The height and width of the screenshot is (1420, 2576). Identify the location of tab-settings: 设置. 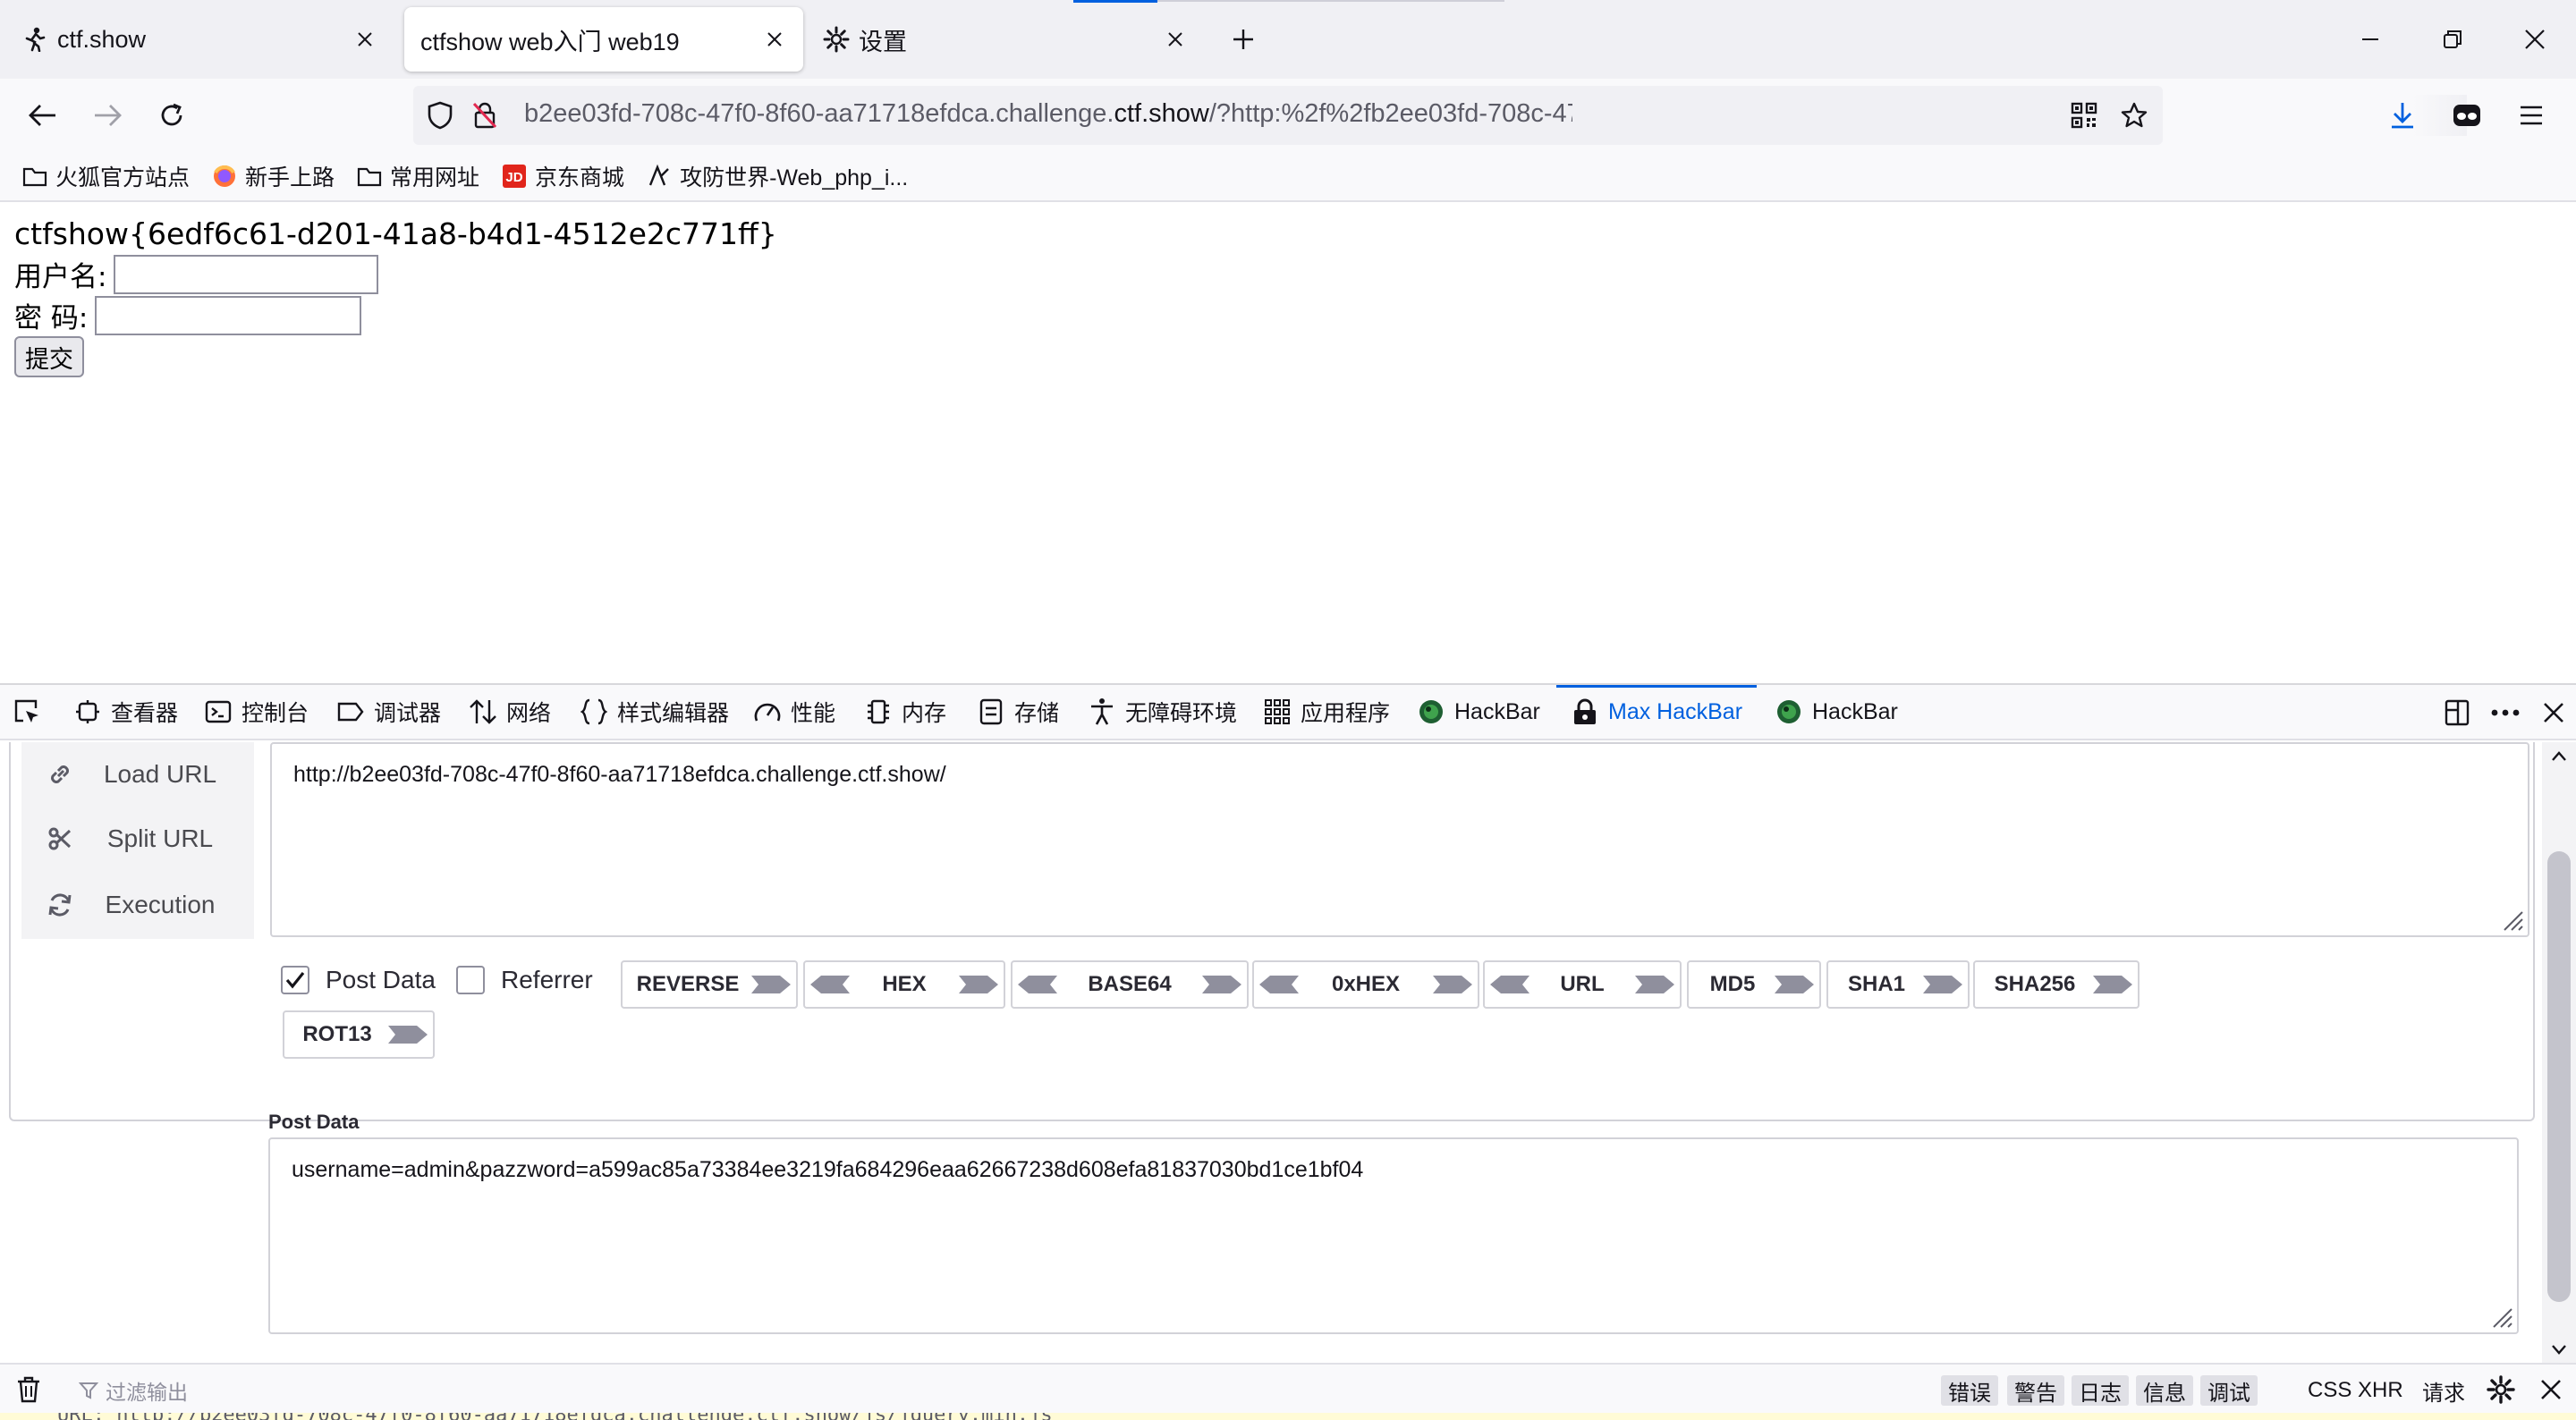
(1007, 40).